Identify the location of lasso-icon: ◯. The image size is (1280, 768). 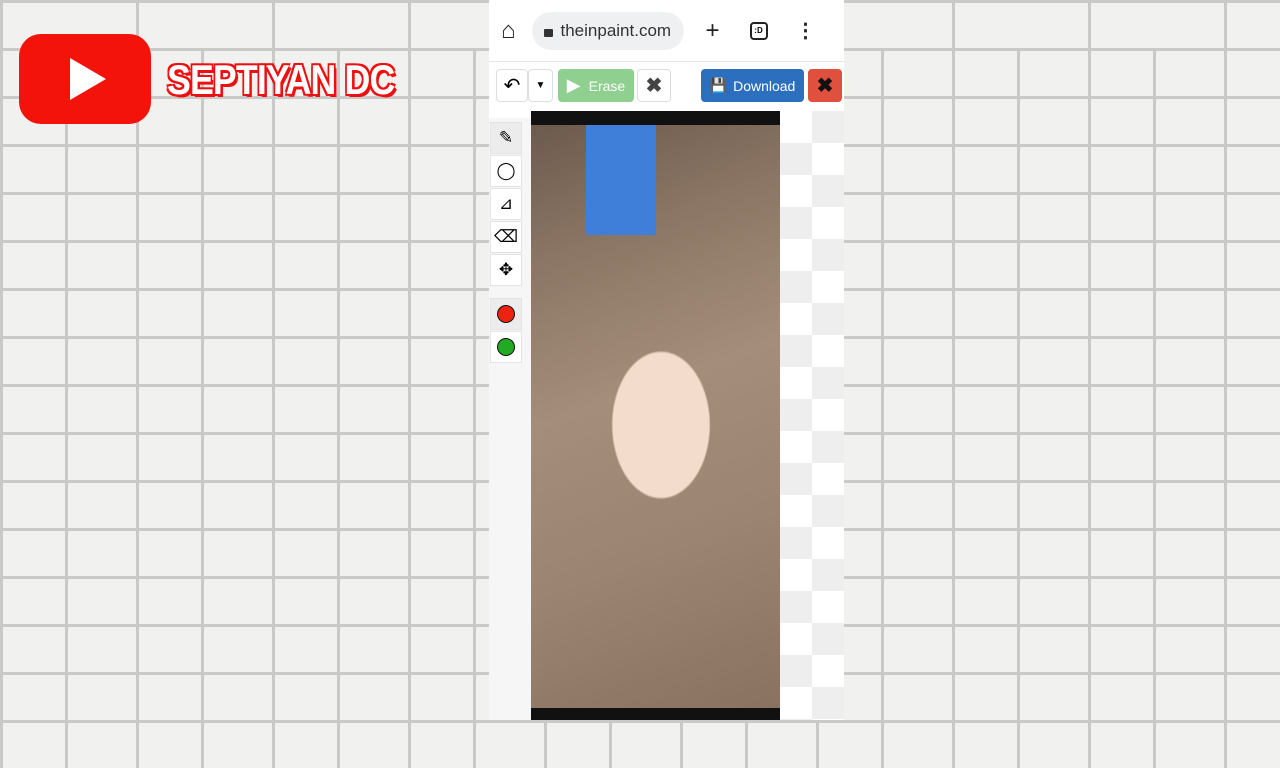
(506, 171).